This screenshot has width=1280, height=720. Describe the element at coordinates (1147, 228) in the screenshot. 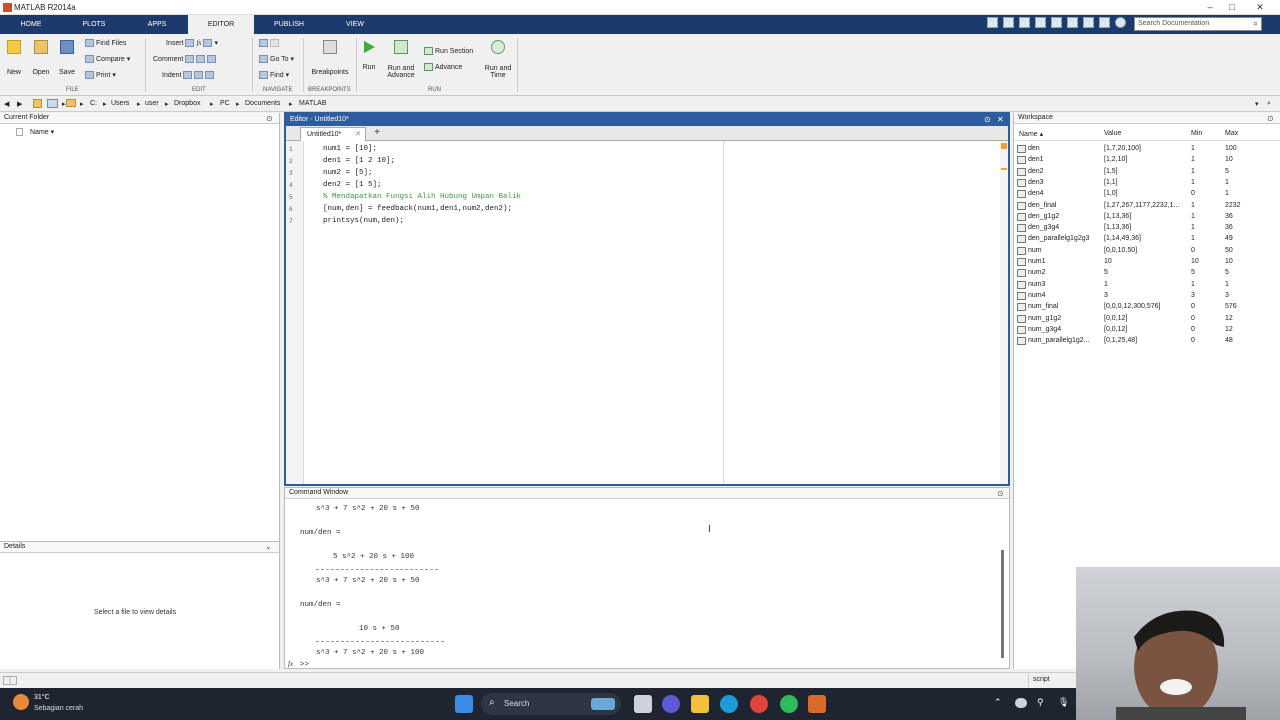

I see `workspace-row: den_g3g4 [1,13,36] 1 36` at that location.